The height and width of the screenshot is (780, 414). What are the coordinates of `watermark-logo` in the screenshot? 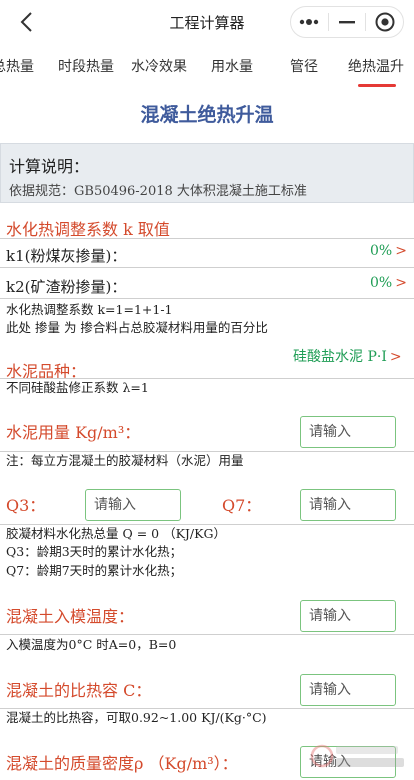 It's located at (357, 756).